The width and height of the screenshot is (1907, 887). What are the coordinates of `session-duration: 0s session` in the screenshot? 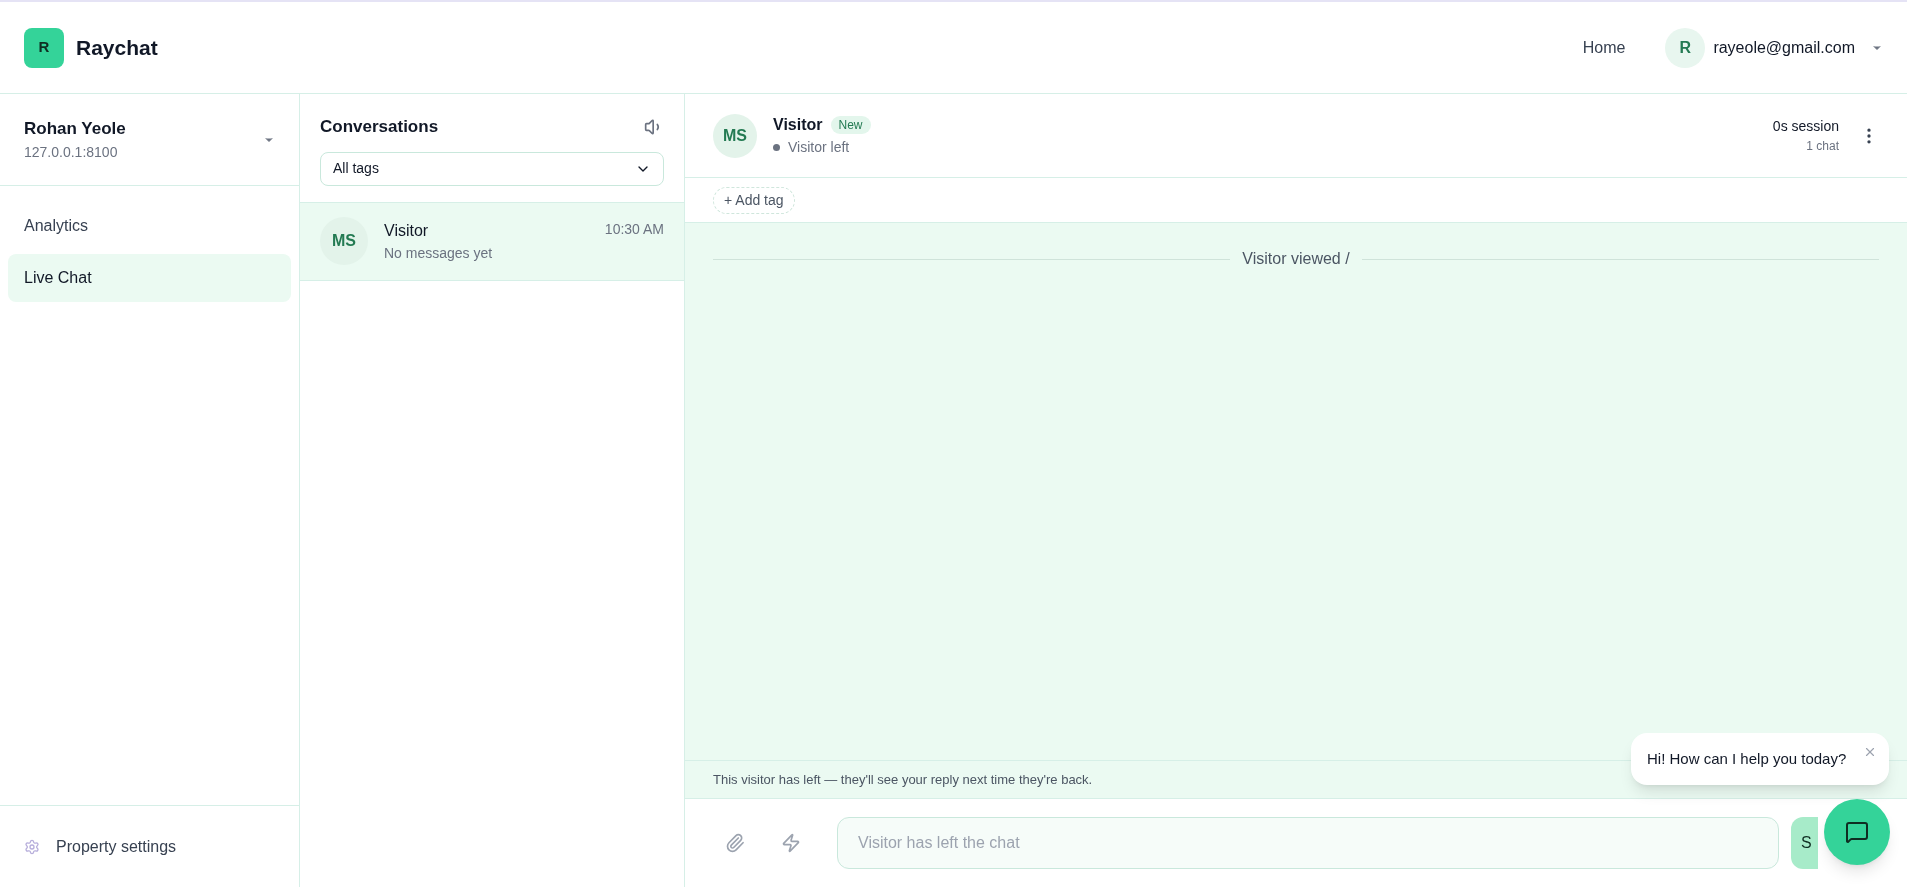 It's located at (1805, 126).